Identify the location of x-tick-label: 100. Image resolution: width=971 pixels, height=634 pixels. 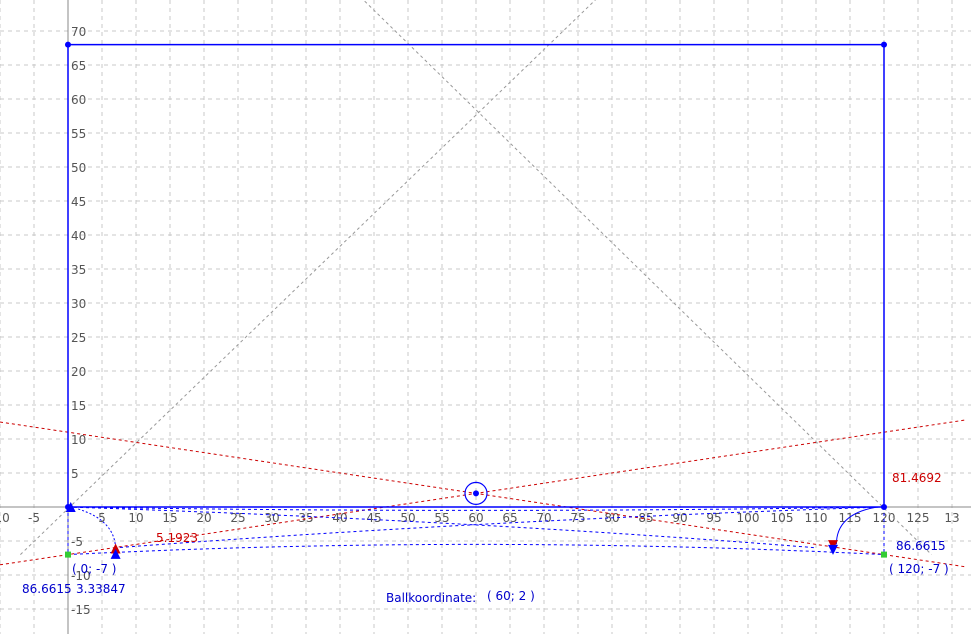
(748, 518).